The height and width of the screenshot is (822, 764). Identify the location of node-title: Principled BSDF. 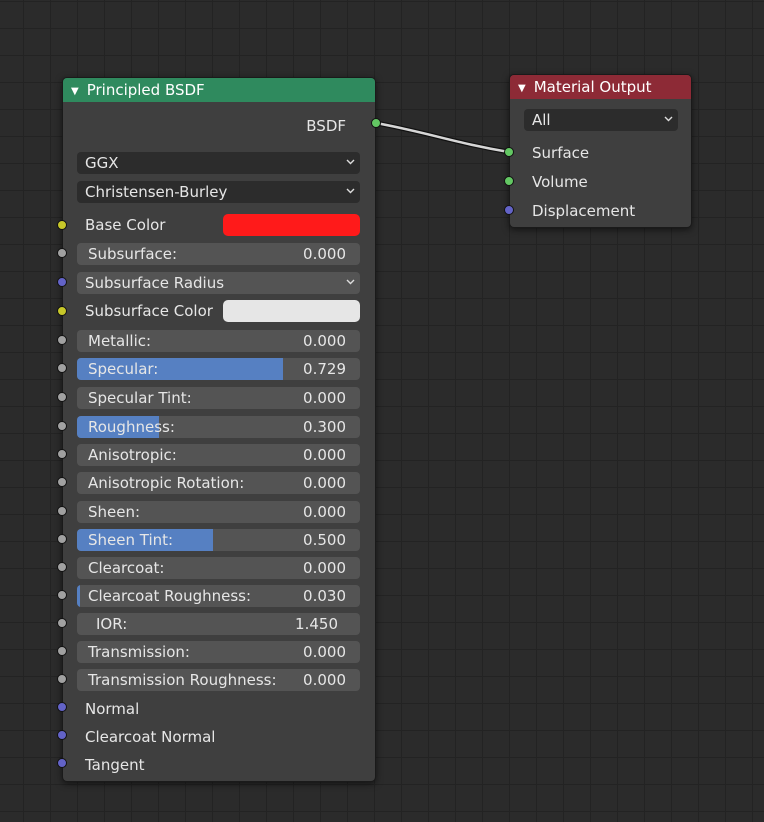
(145, 90).